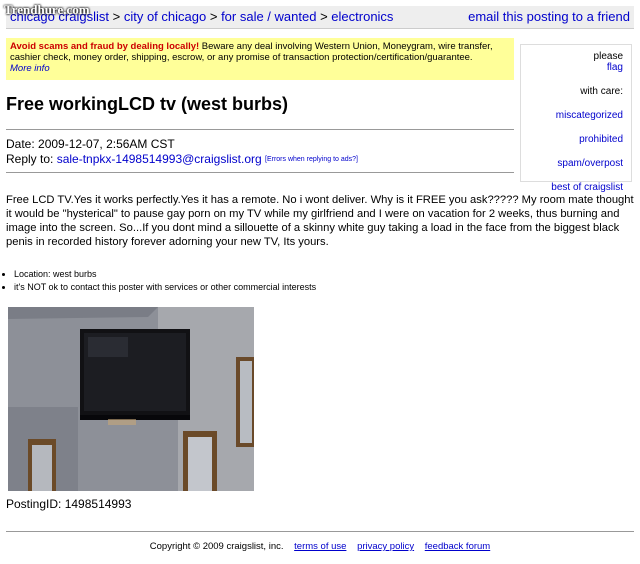 The height and width of the screenshot is (564, 640). I want to click on posting-title: Free workingLCD tv (west burbs), so click(147, 104).